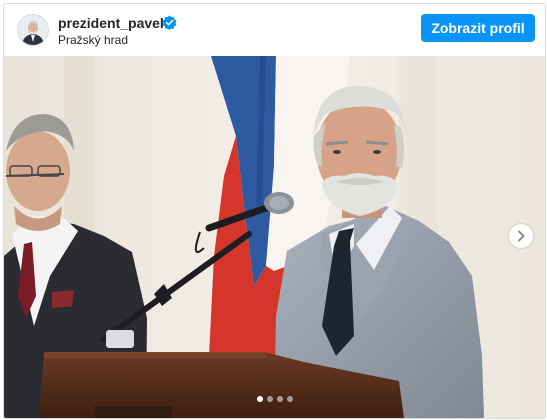 Image resolution: width=547 pixels, height=420 pixels. What do you see at coordinates (93, 40) in the screenshot?
I see `location-link: Pražský hrad` at bounding box center [93, 40].